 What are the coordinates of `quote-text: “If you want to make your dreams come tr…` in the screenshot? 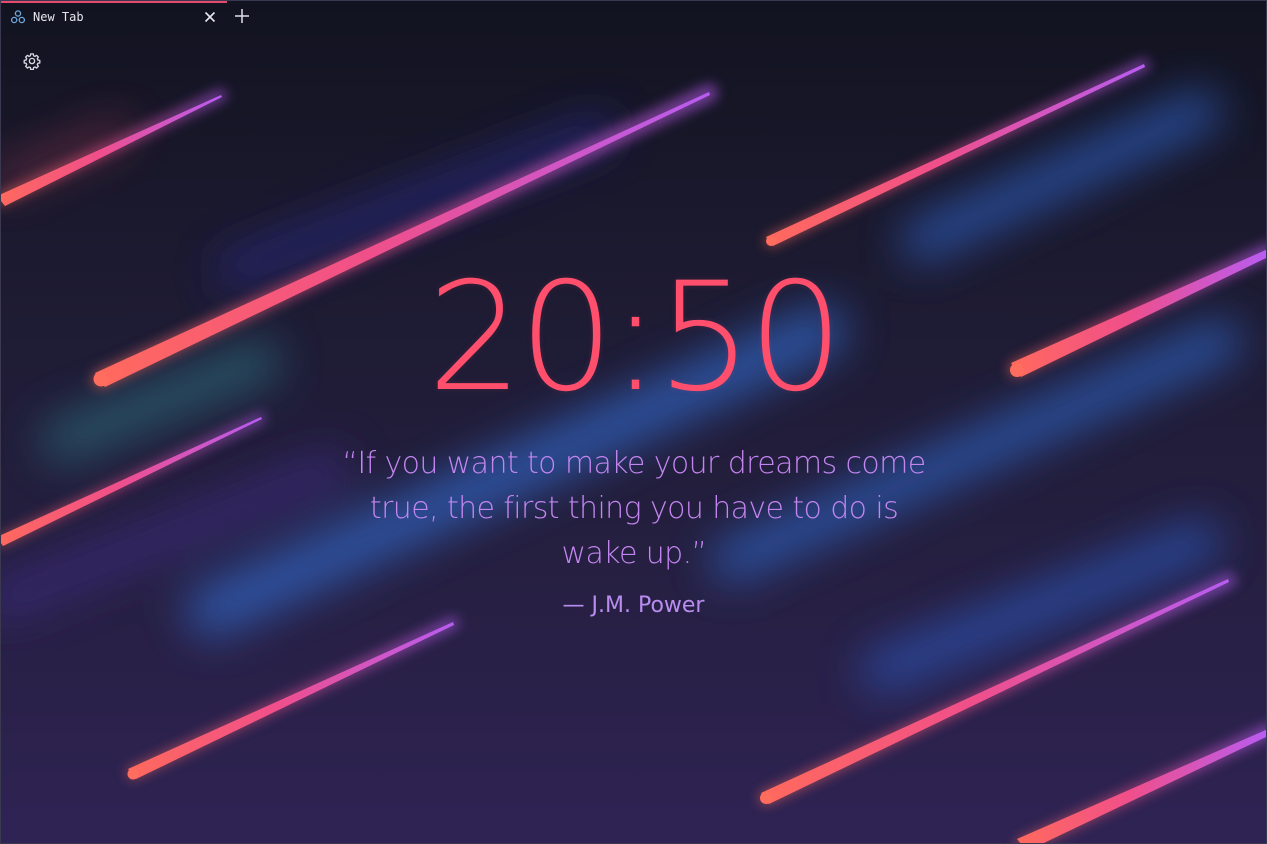 It's located at (634, 508).